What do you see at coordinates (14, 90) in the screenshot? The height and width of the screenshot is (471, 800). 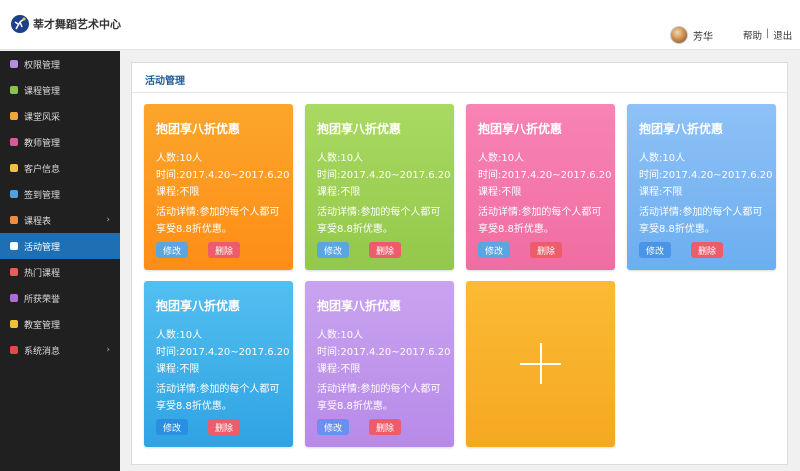 I see `table-icon` at bounding box center [14, 90].